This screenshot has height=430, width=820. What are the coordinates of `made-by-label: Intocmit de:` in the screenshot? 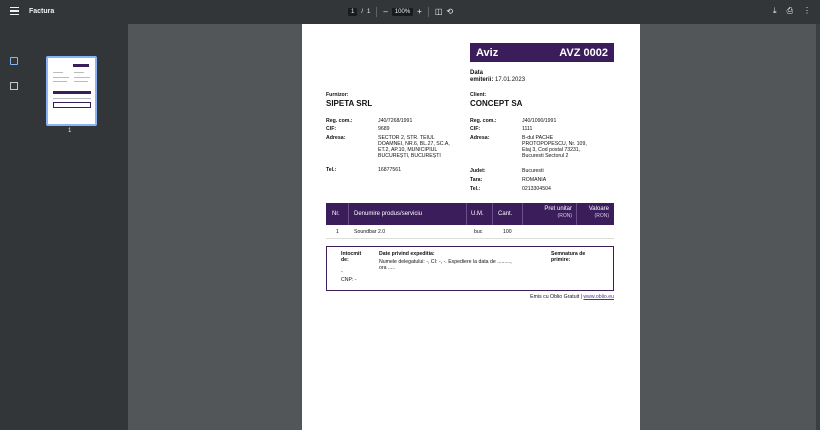 It's located at (351, 257).